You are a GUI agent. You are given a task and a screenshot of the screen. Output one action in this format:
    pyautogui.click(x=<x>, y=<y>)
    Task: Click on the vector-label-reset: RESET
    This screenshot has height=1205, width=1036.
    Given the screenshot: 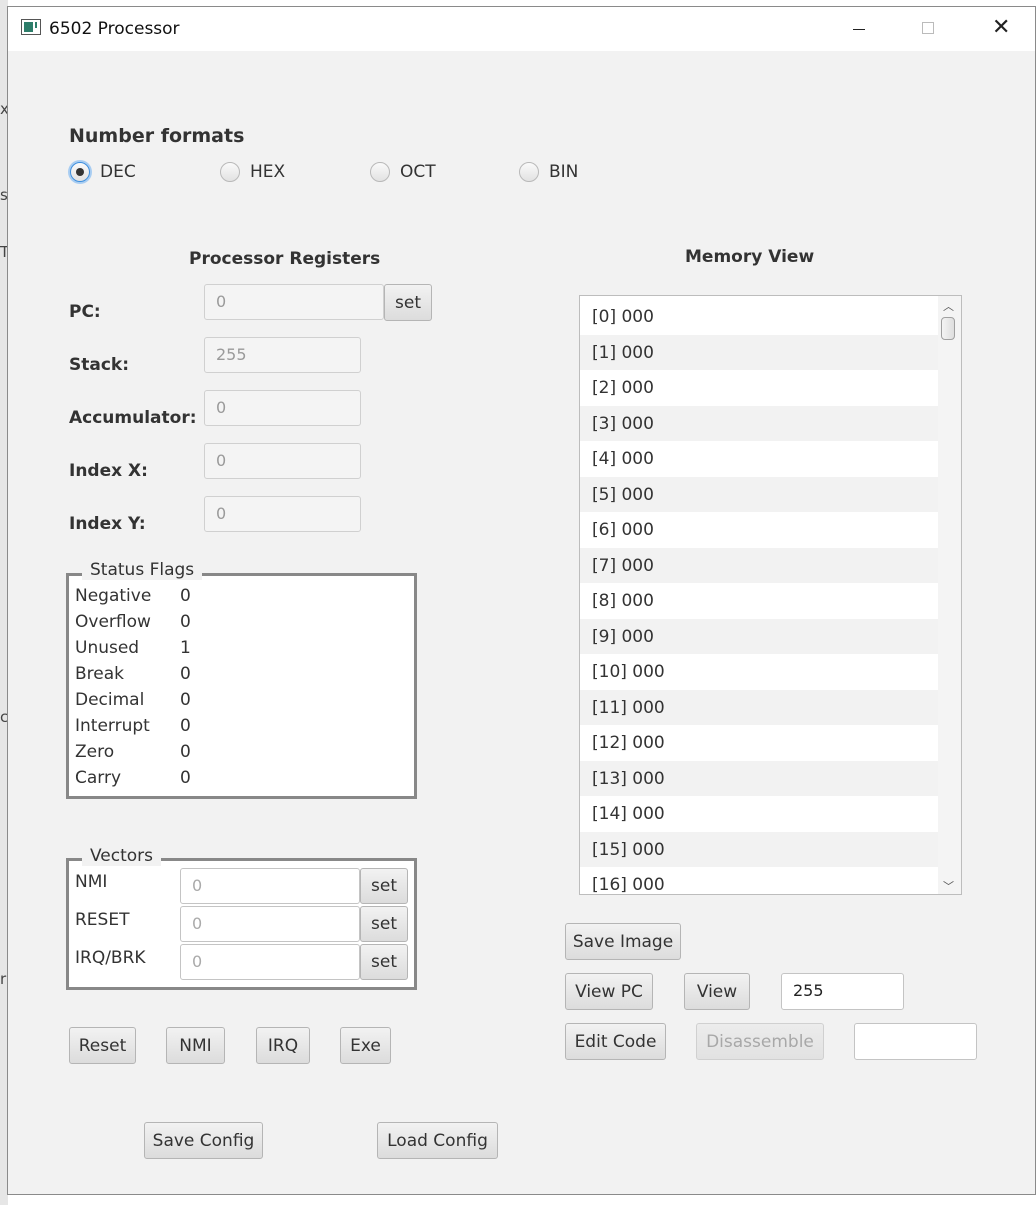 What is the action you would take?
    pyautogui.click(x=102, y=920)
    